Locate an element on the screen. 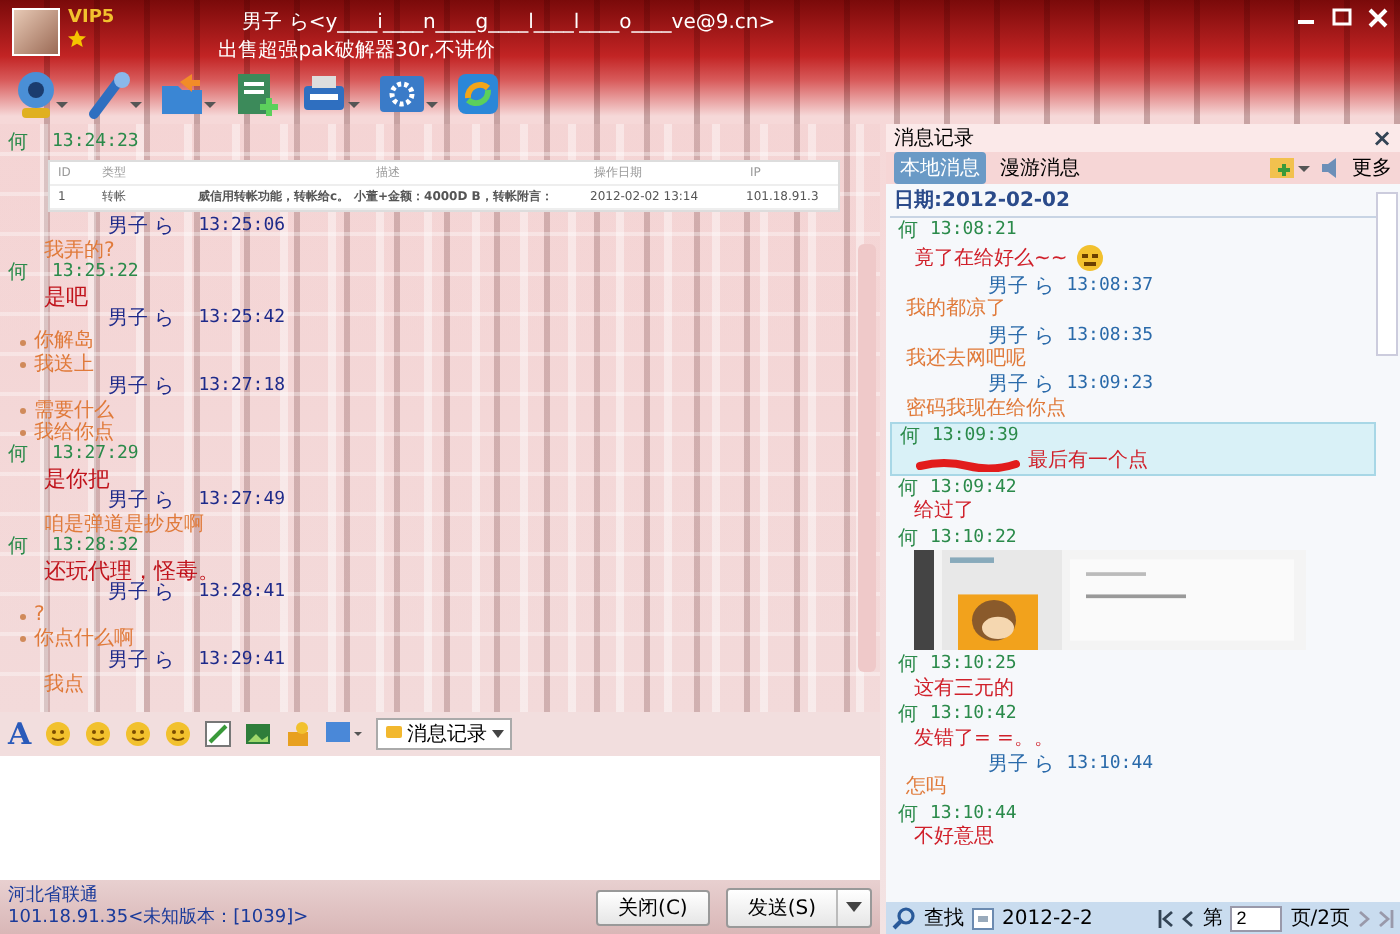 The width and height of the screenshot is (1400, 934). message-text: 还玩代理，怪毒。 is located at coordinates (132, 570).